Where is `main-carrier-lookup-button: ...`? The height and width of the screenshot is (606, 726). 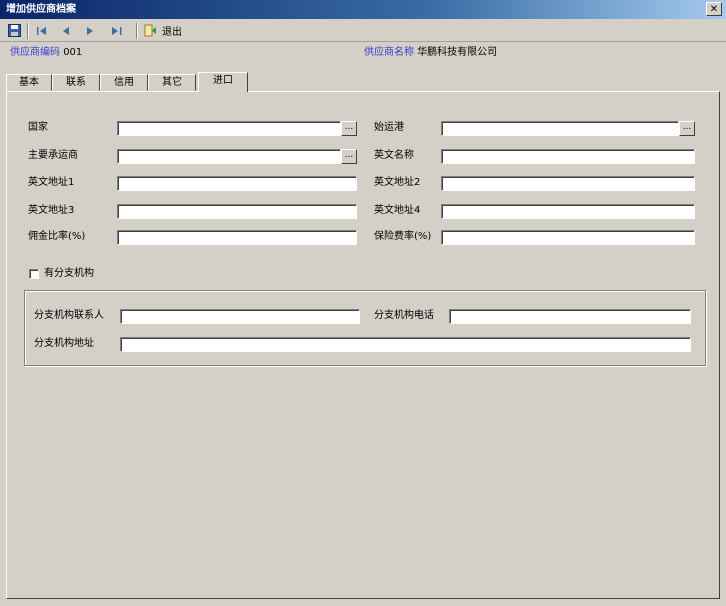
main-carrier-lookup-button: ... is located at coordinates (349, 156).